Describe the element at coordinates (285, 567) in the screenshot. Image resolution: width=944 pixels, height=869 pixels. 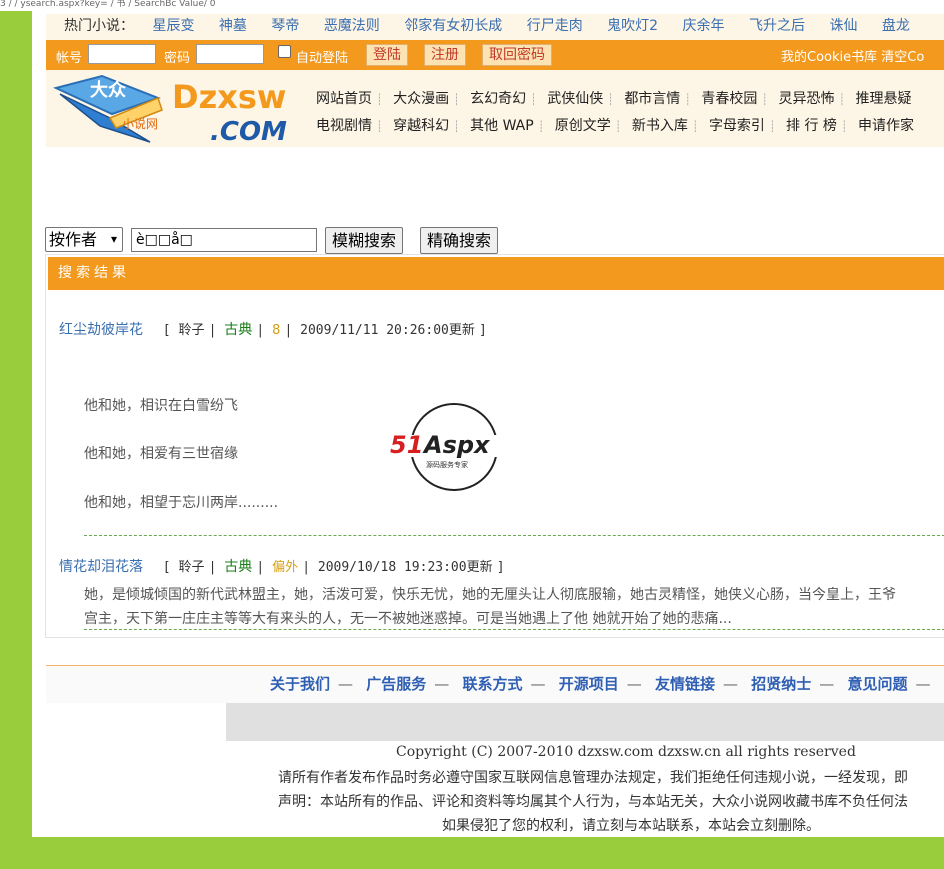
I see `result-count: 偏外` at that location.